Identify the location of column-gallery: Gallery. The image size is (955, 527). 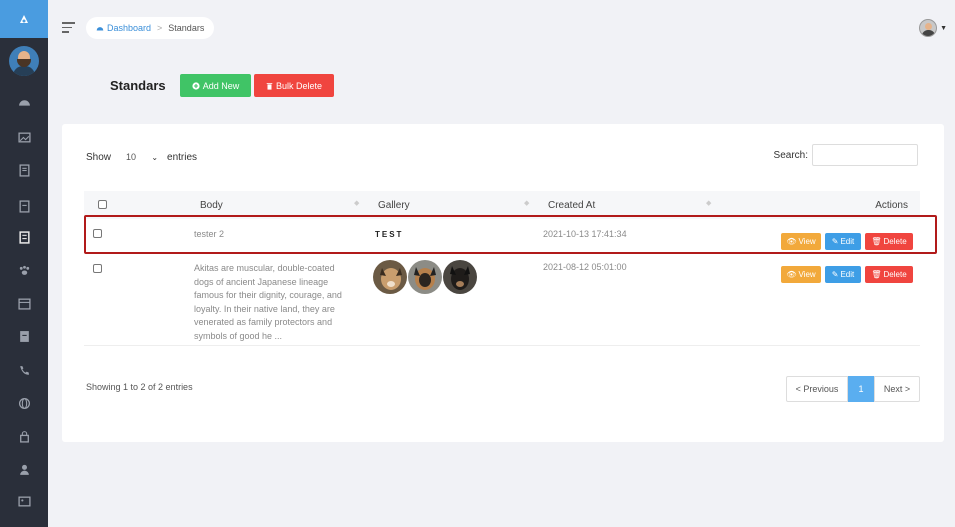
(394, 205).